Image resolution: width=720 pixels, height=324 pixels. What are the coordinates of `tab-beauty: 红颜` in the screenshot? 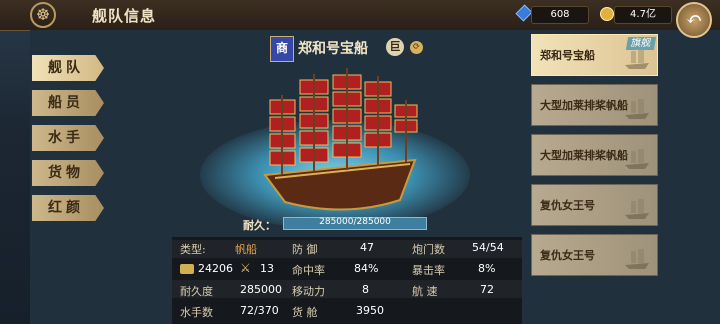 It's located at (68, 208).